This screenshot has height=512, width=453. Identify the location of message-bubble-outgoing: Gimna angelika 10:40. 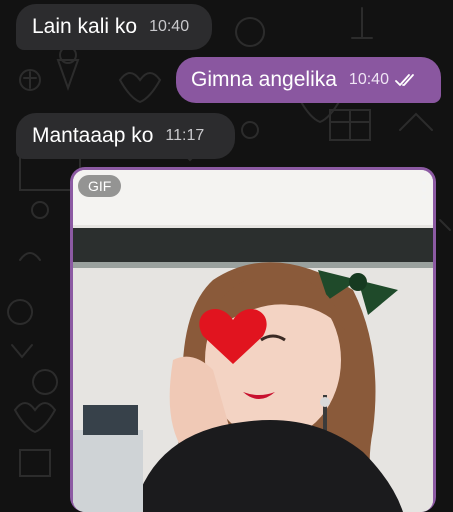
(308, 80).